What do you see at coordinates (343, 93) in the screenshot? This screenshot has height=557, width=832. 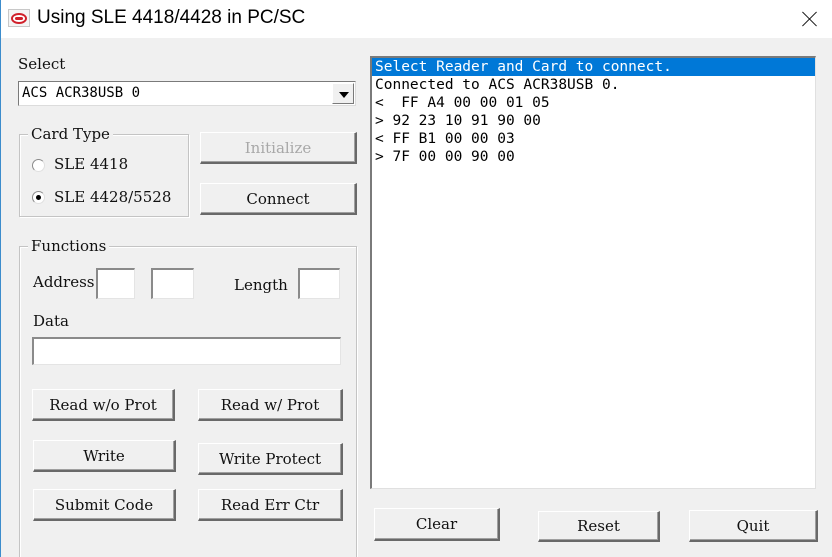 I see `chevron-down-icon` at bounding box center [343, 93].